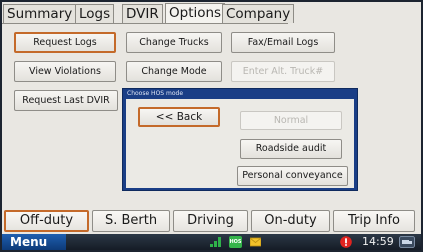 The image size is (423, 252). What do you see at coordinates (95, 13) in the screenshot?
I see `tab-logs: Logs` at bounding box center [95, 13].